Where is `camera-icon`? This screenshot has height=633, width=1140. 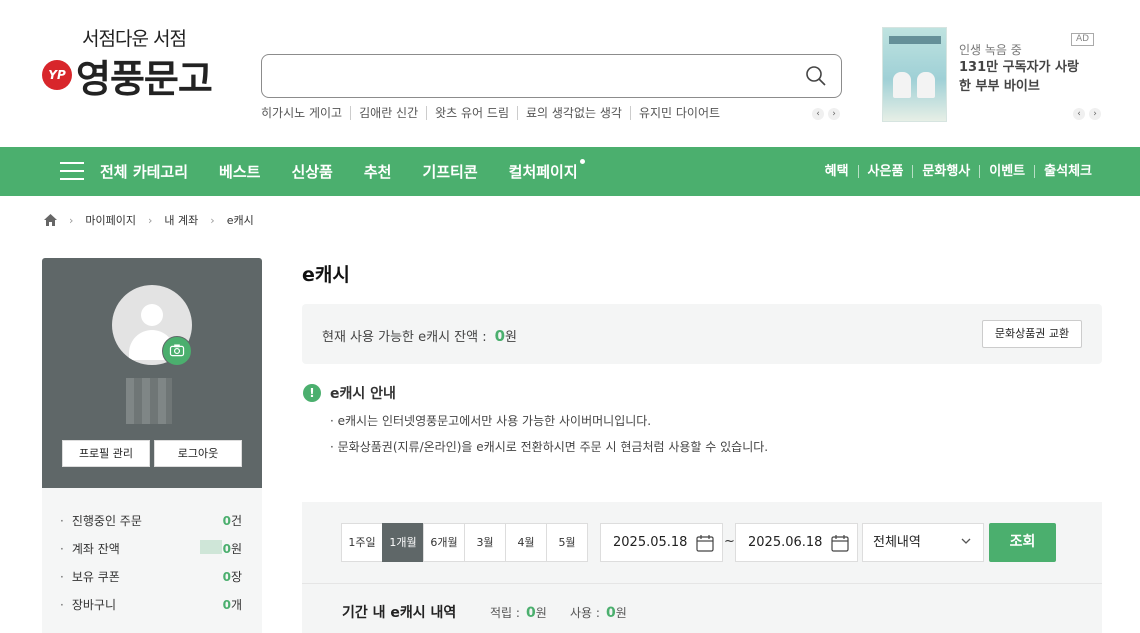
camera-icon is located at coordinates (177, 351).